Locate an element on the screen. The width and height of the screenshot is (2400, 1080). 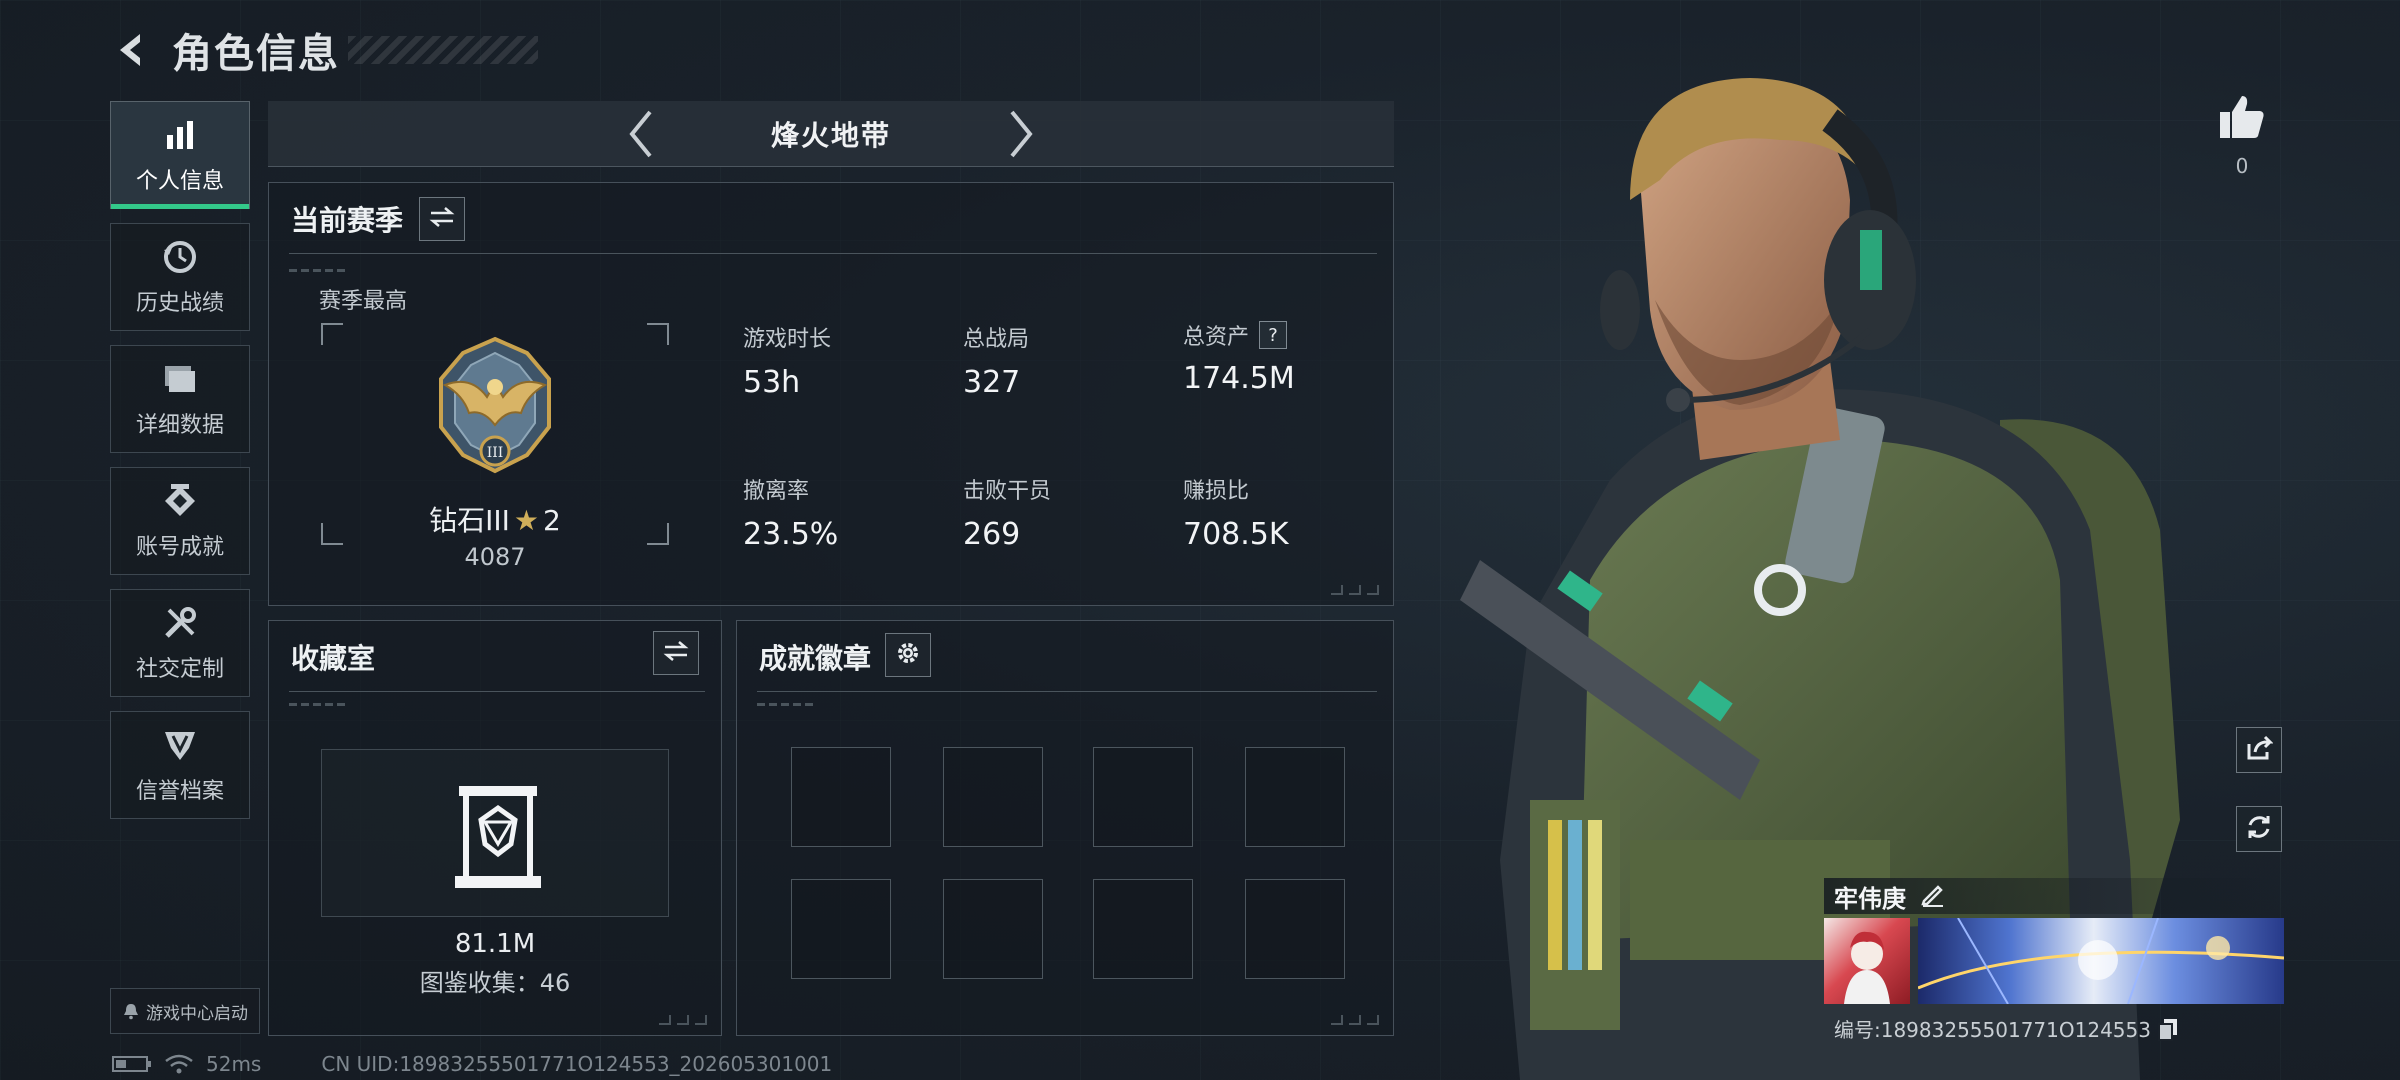
collection-panel: 收藏室 81.1M 图鉴收集：46 is located at coordinates (495, 828).